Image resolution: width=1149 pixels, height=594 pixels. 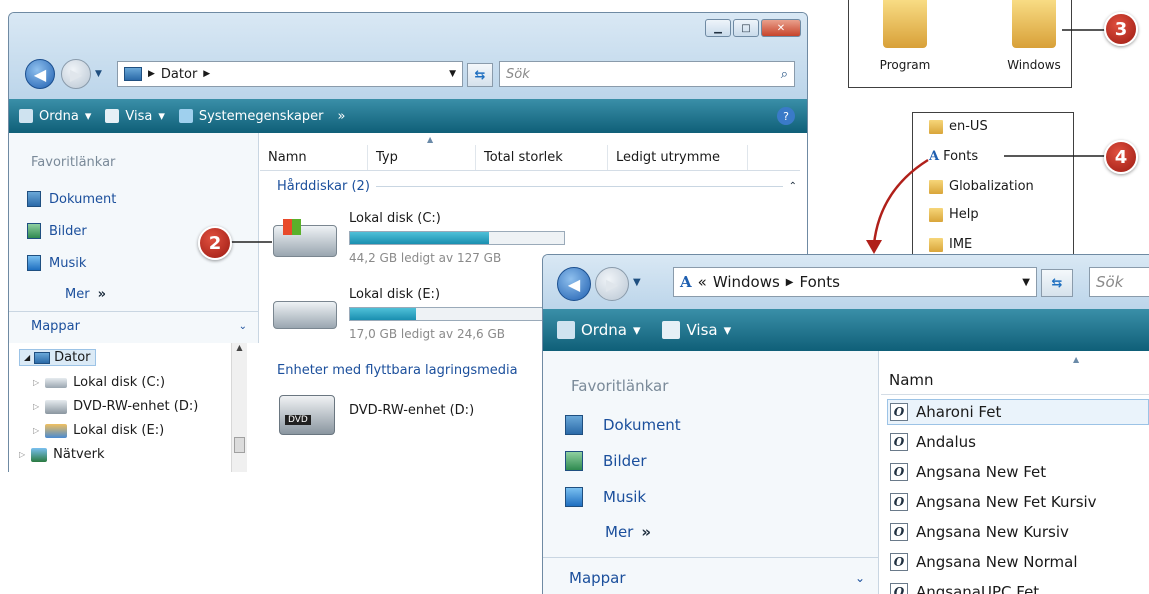 What do you see at coordinates (981, 186) in the screenshot?
I see `tree-item-globalization: Globalization` at bounding box center [981, 186].